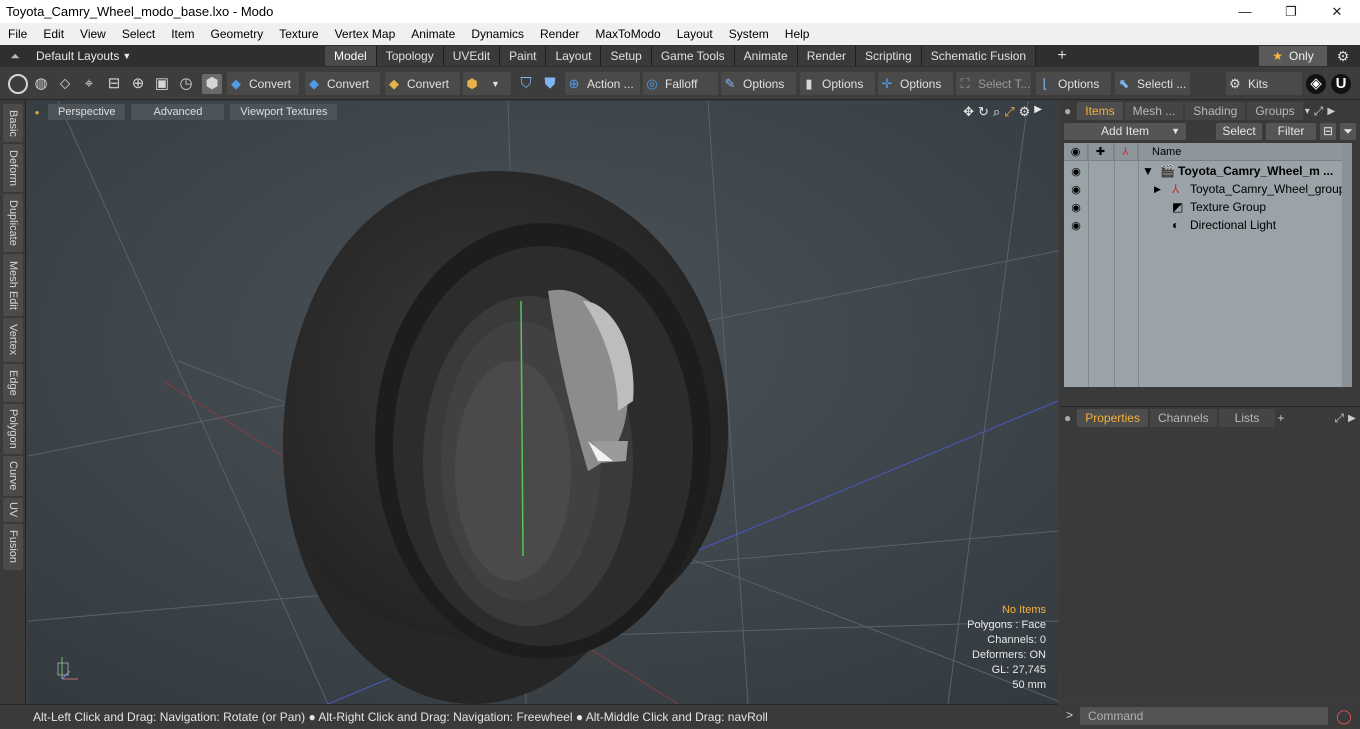  I want to click on falloff-button: ◎ Falloff, so click(680, 83).